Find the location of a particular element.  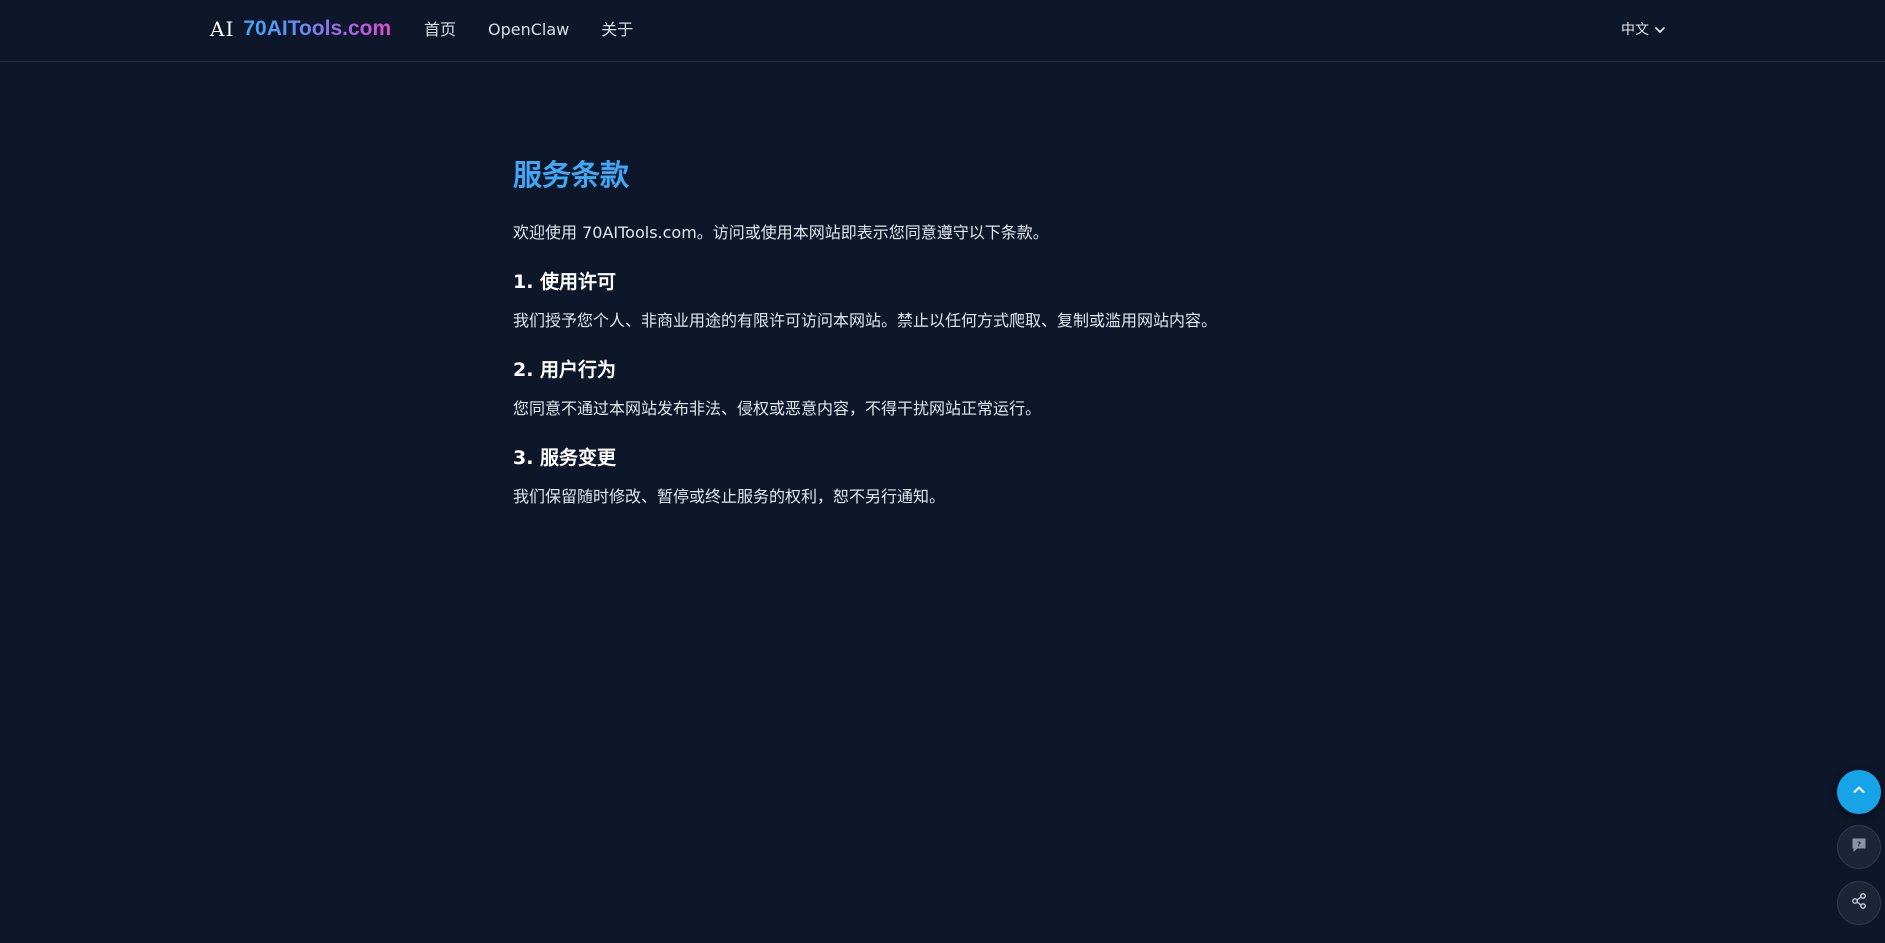

logo-mark: AI is located at coordinates (222, 29).